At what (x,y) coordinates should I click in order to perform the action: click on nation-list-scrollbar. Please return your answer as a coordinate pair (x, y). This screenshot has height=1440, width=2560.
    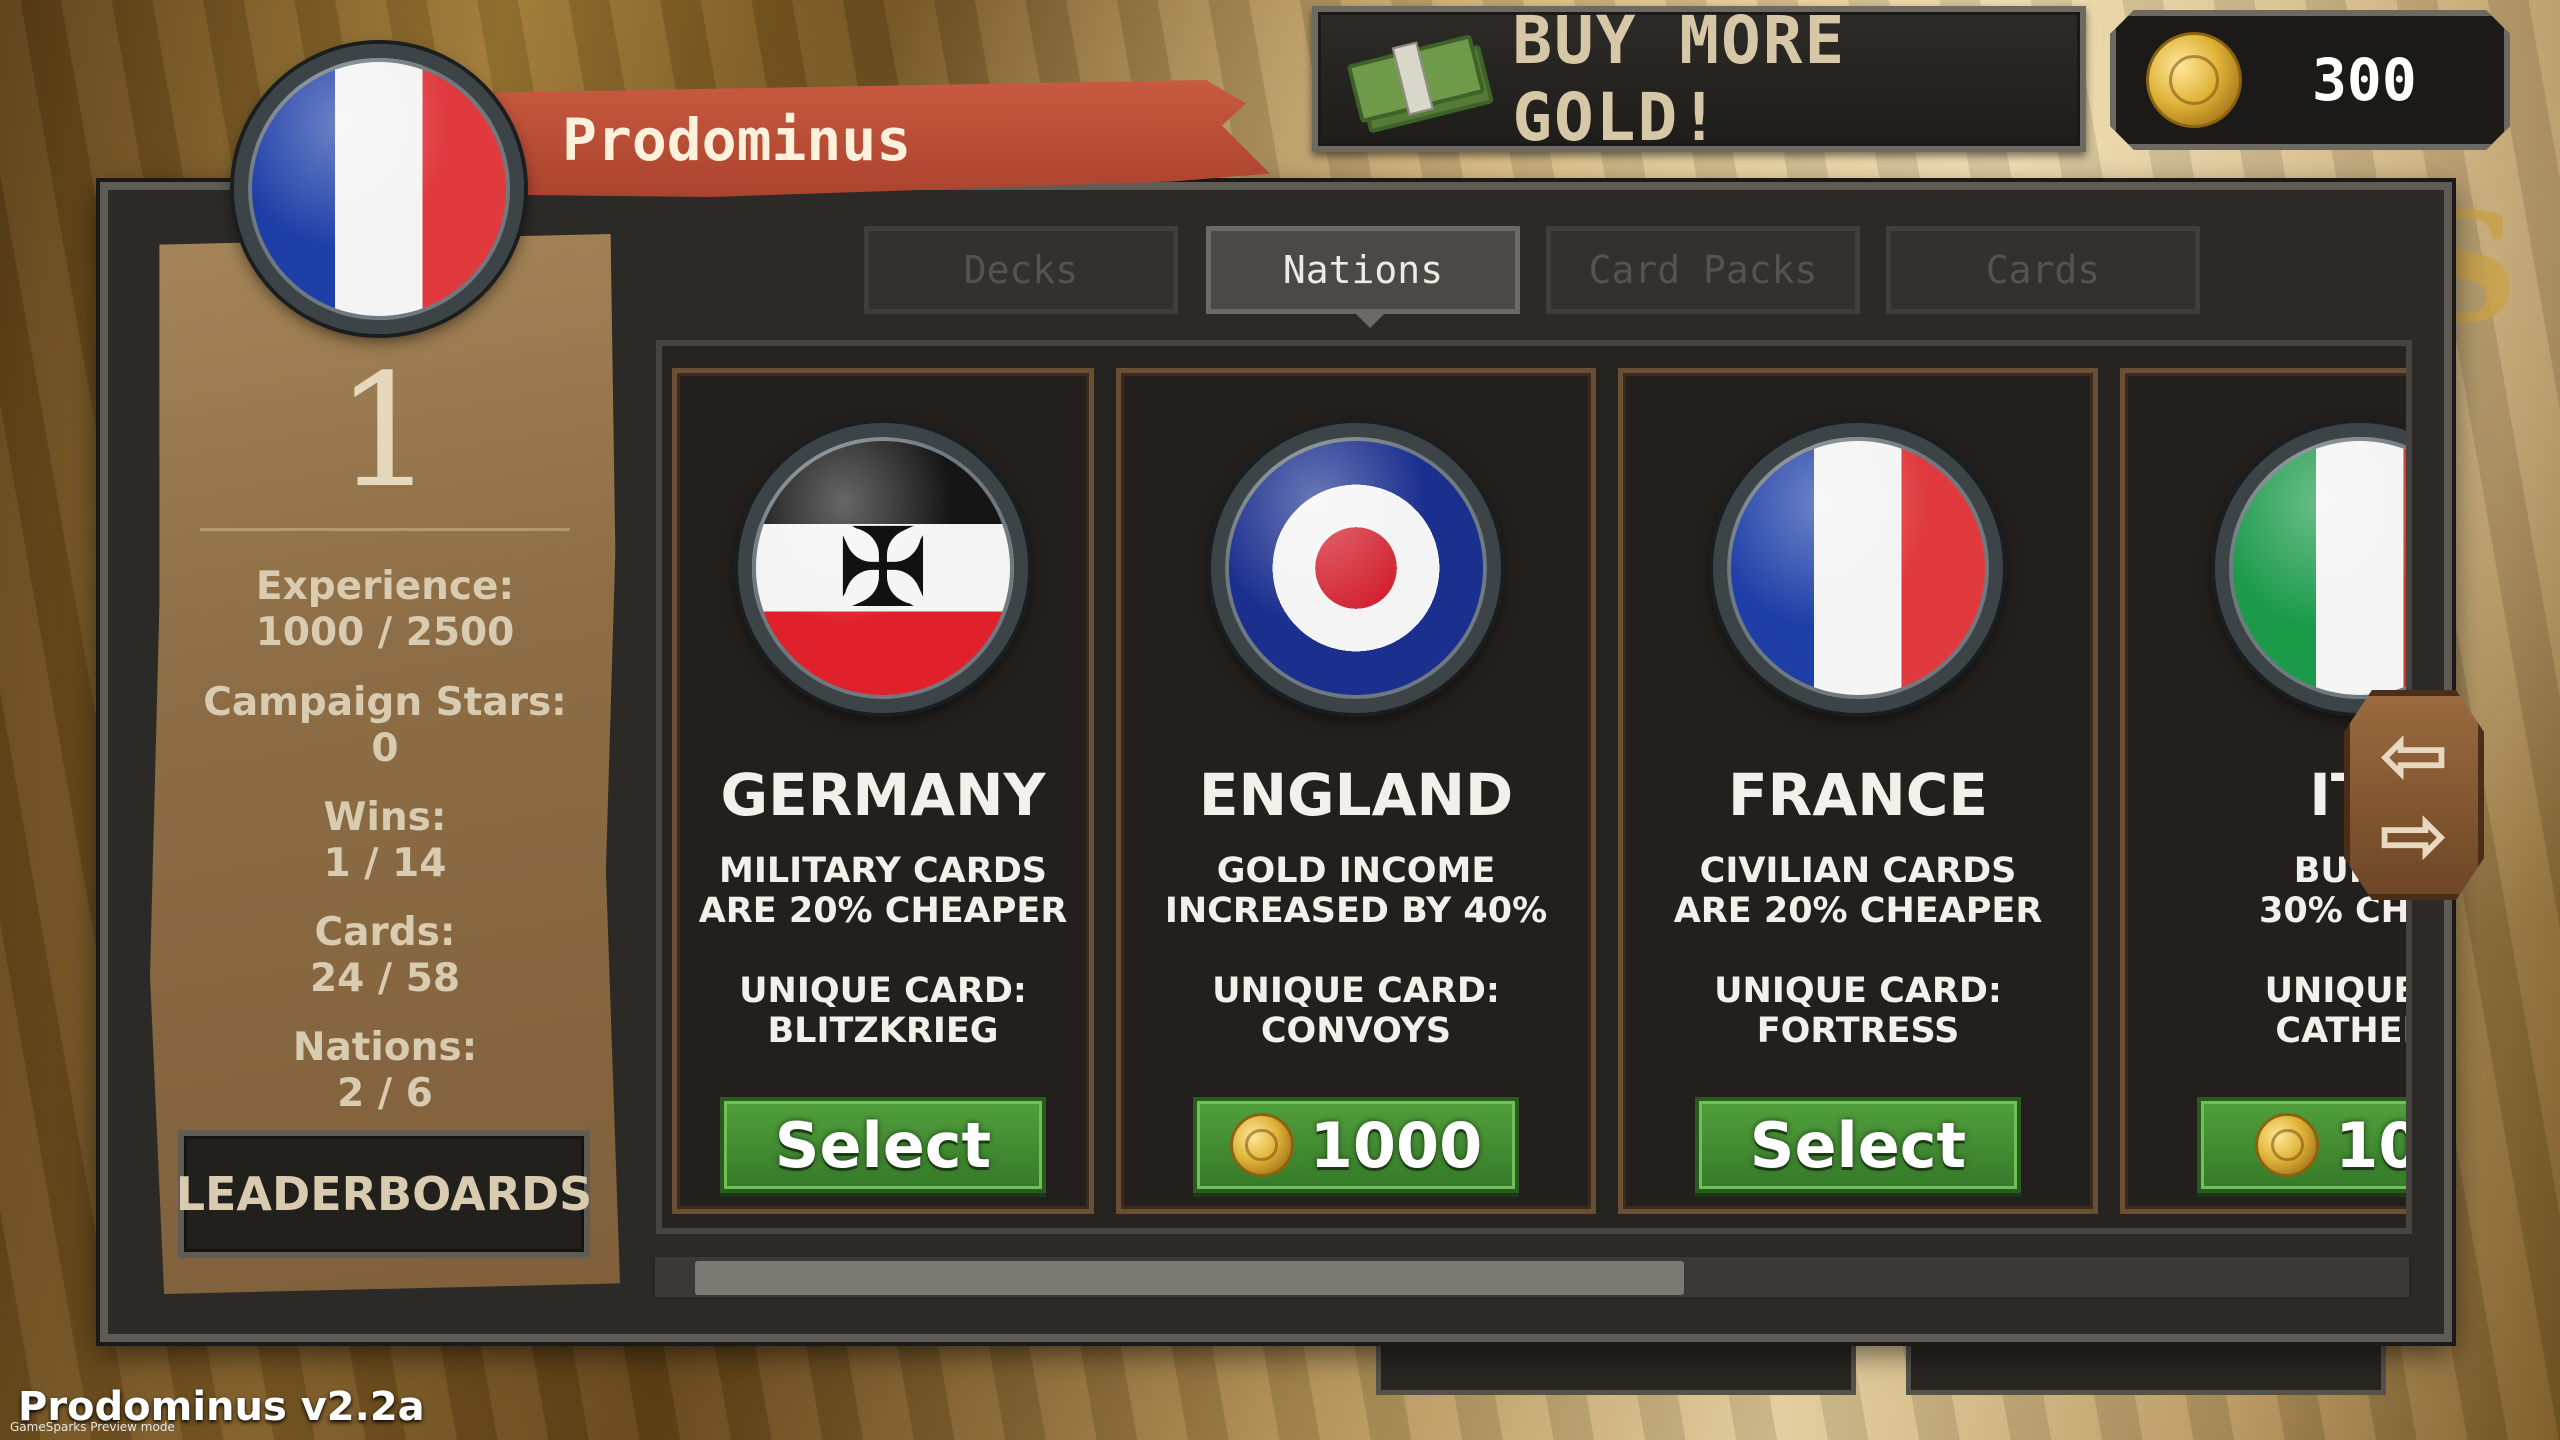
    Looking at the image, I should click on (1532, 1277).